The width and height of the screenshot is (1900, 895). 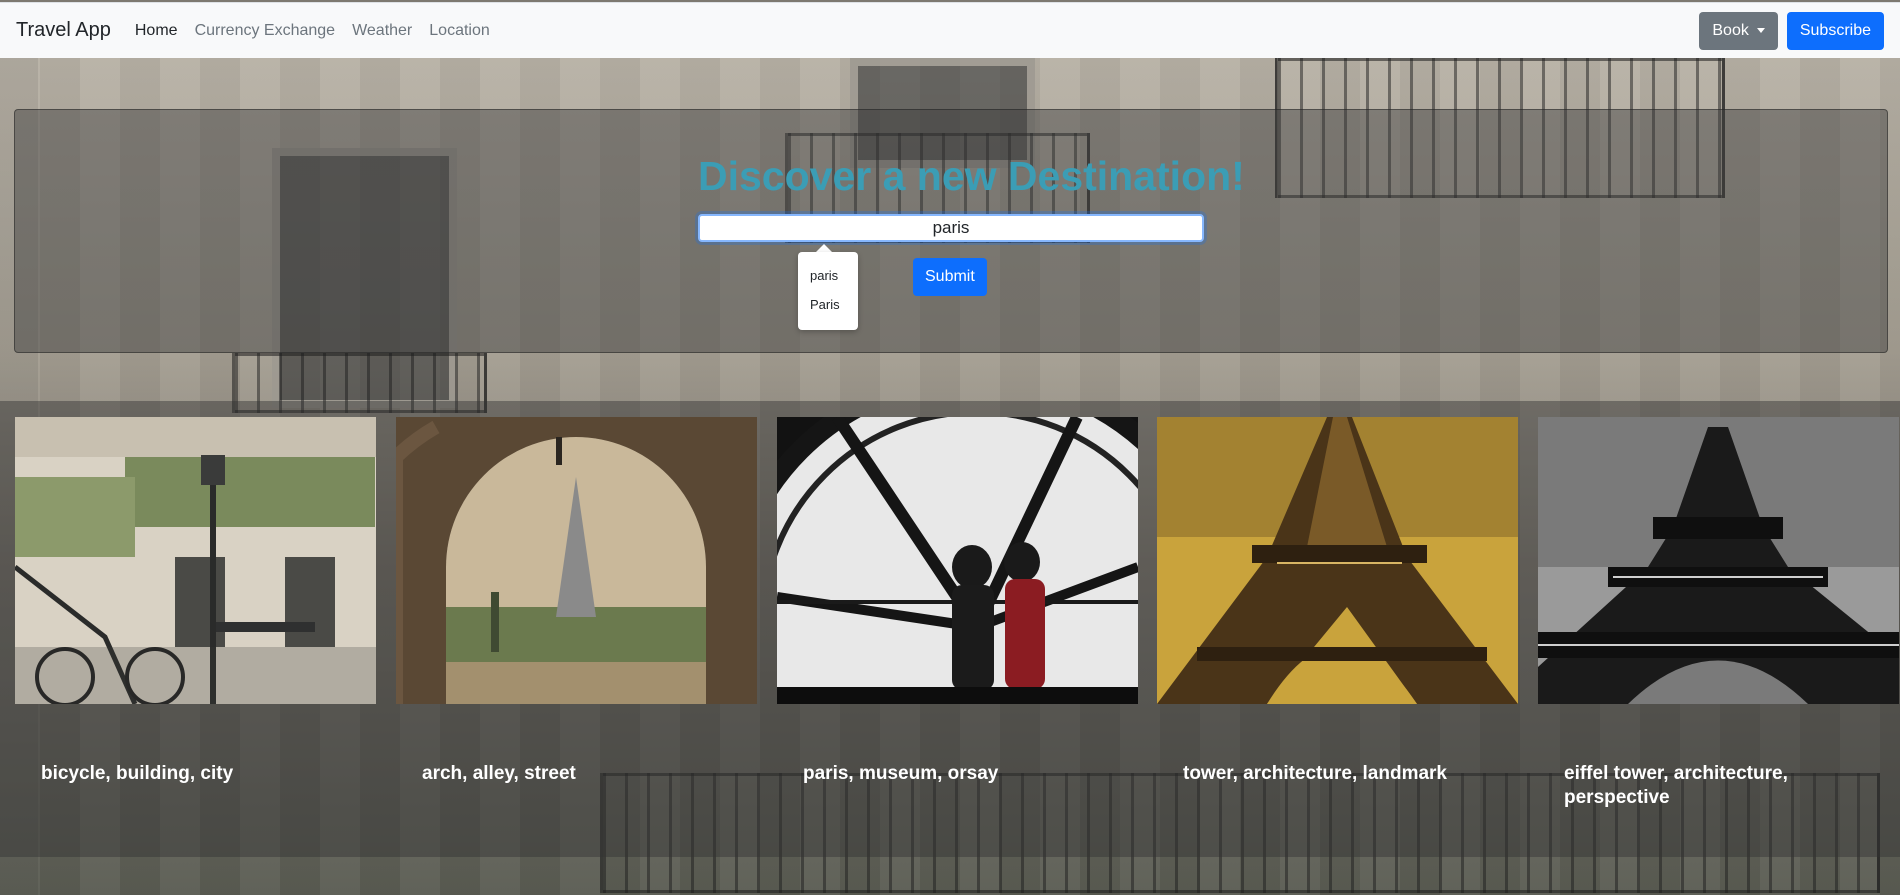 I want to click on autocomplete-option: Paris, so click(x=828, y=307).